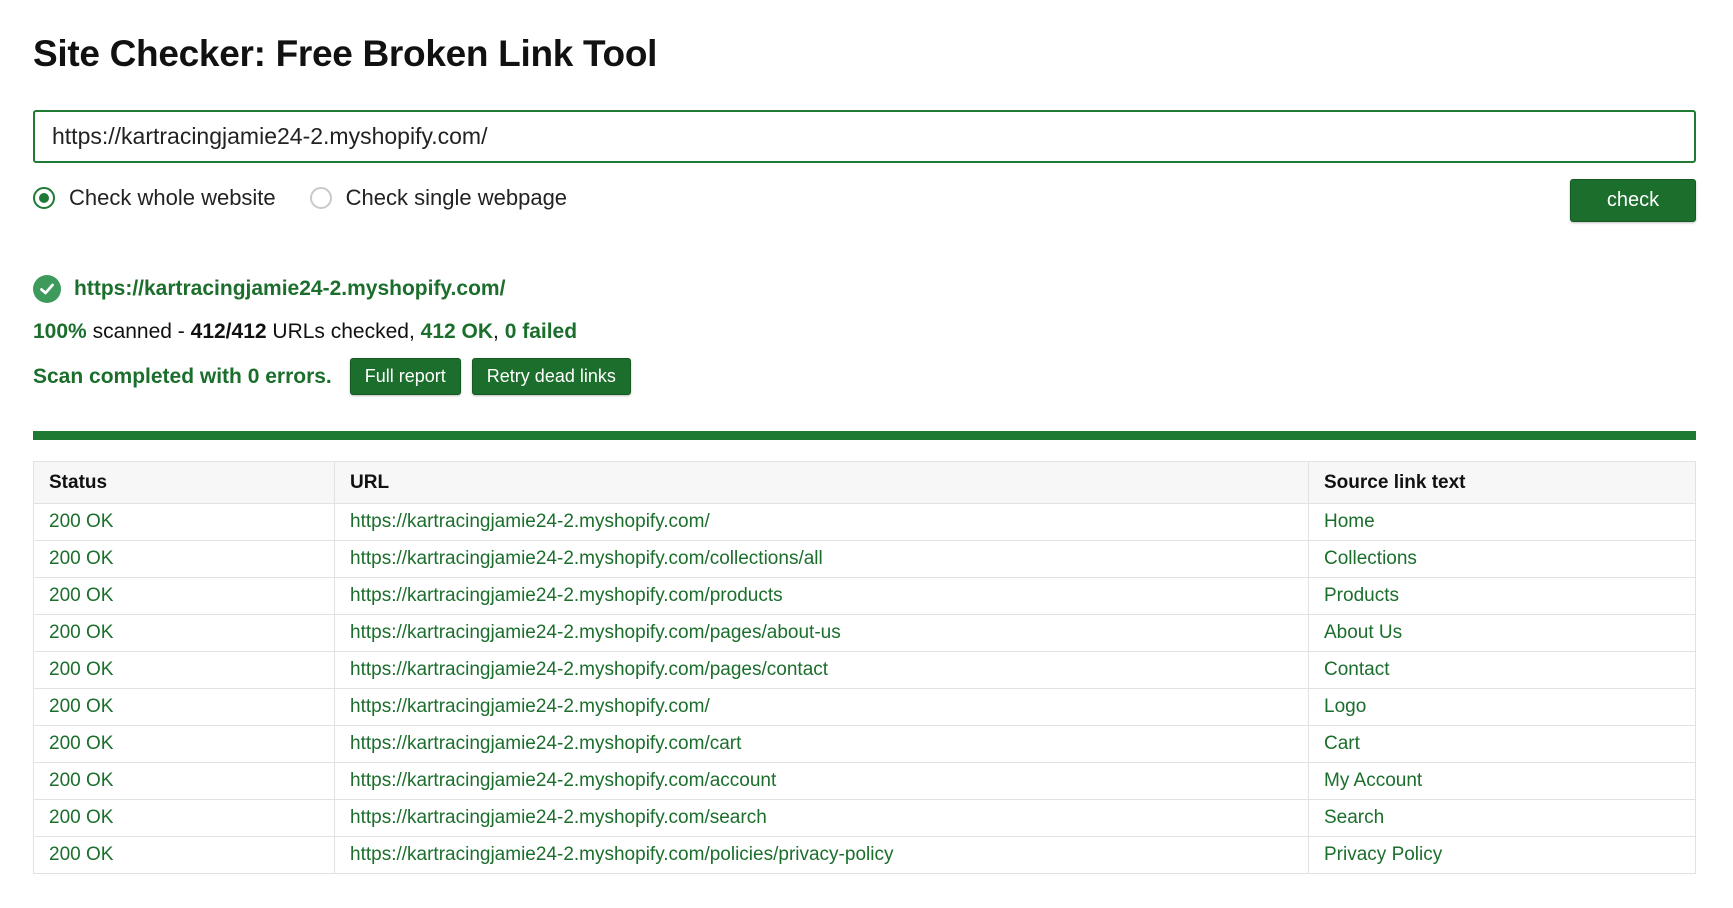 The width and height of the screenshot is (1733, 908). Describe the element at coordinates (343, 331) in the screenshot. I see `urls-checked-label: URLs checked,` at that location.